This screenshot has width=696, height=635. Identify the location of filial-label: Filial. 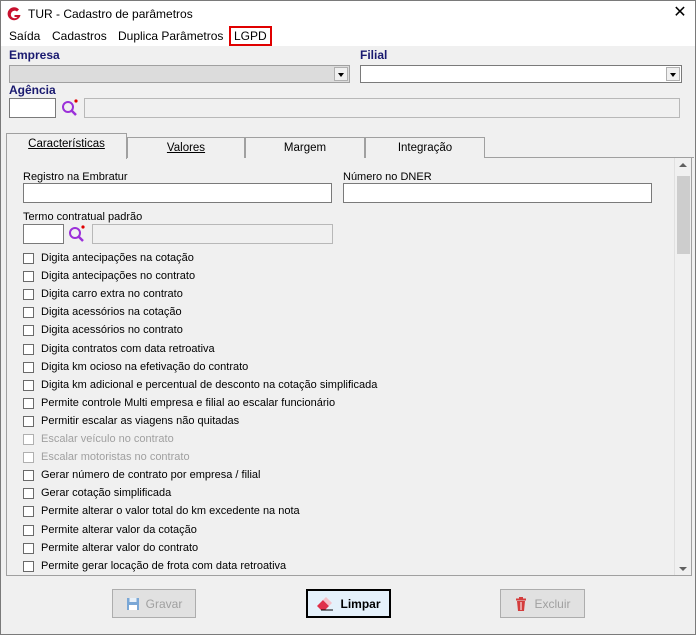
(374, 55).